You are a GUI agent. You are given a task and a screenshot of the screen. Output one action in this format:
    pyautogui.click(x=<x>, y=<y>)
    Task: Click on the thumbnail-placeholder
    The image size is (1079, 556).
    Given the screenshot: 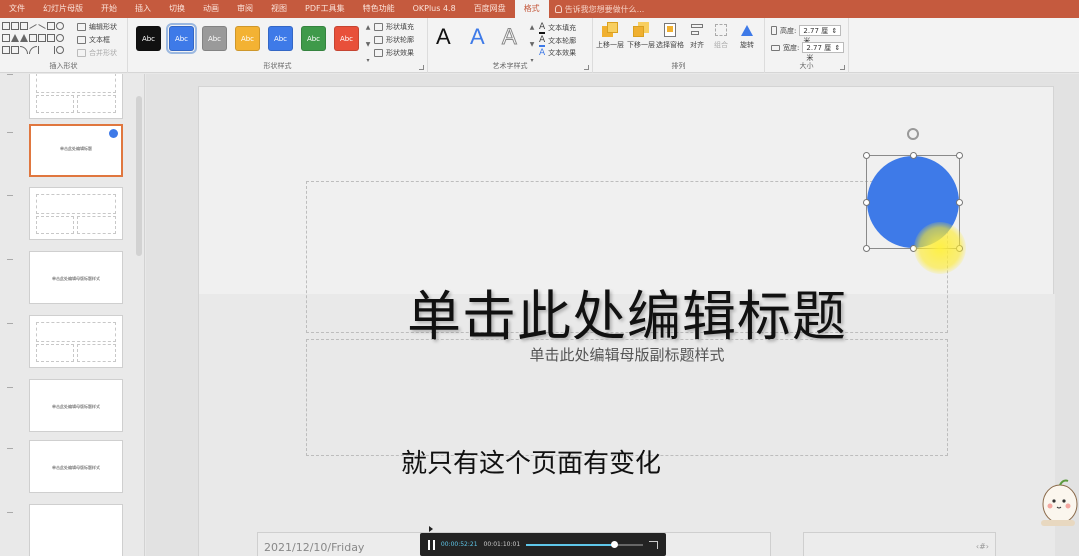 What is the action you would take?
    pyautogui.click(x=96, y=353)
    